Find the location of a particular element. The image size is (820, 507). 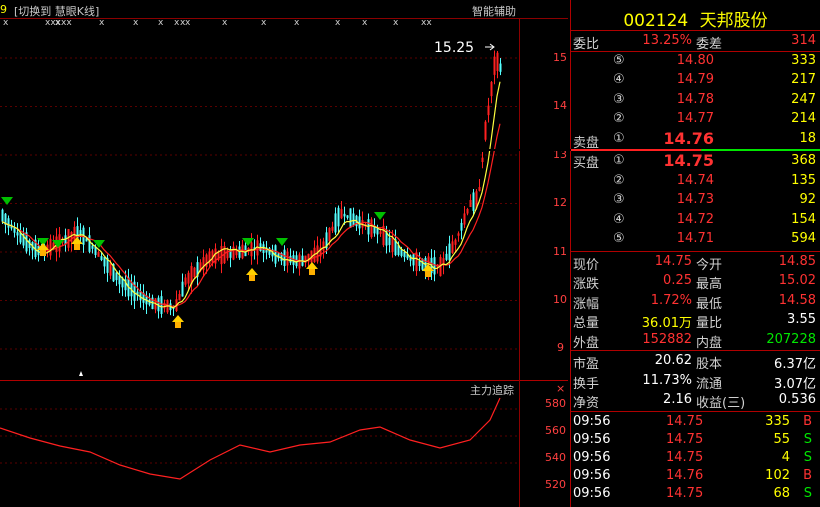

buy-price: 14.73 is located at coordinates (695, 200).